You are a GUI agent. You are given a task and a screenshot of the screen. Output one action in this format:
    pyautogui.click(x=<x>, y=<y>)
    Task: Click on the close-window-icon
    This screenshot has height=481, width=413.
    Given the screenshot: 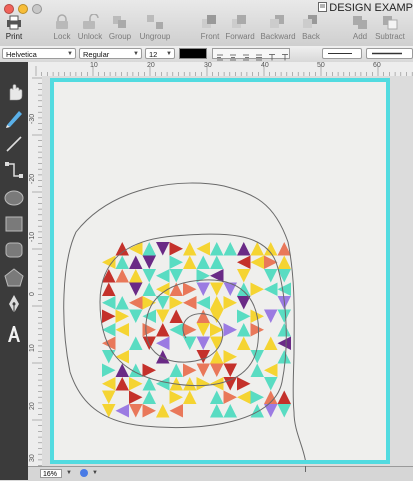 What is the action you would take?
    pyautogui.click(x=9, y=9)
    